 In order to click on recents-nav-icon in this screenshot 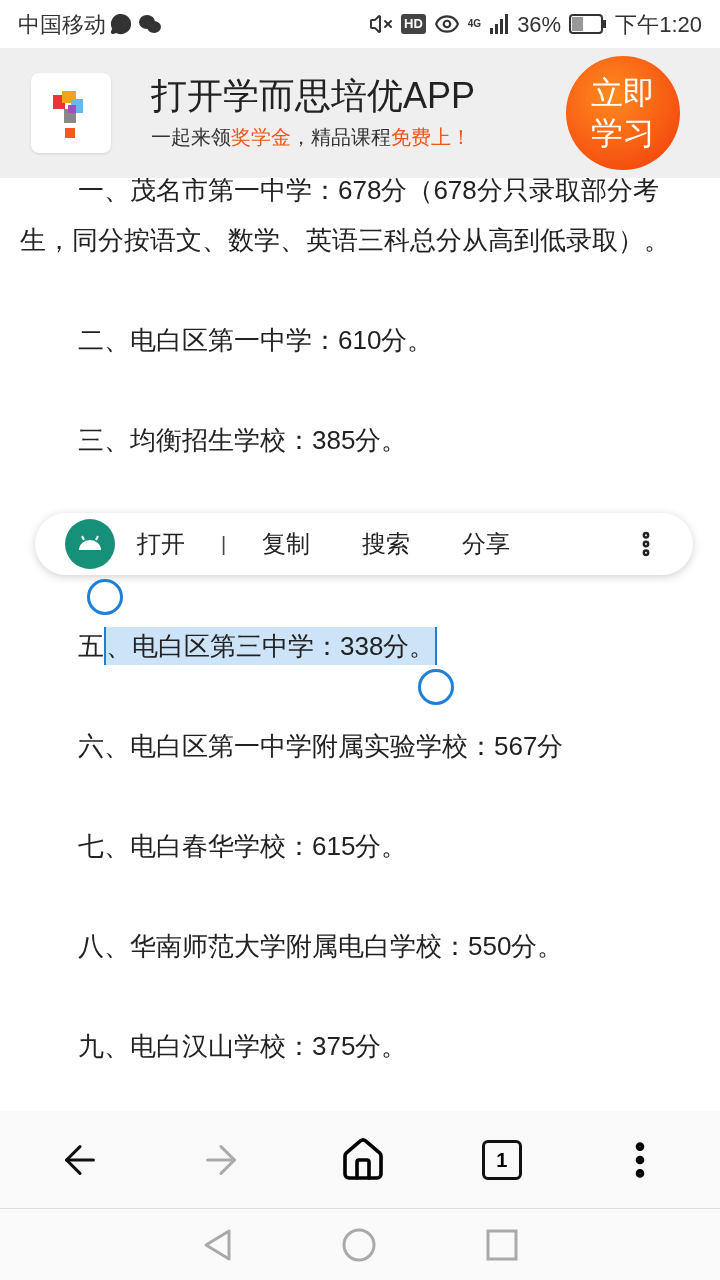, I will do `click(502, 1244)`.